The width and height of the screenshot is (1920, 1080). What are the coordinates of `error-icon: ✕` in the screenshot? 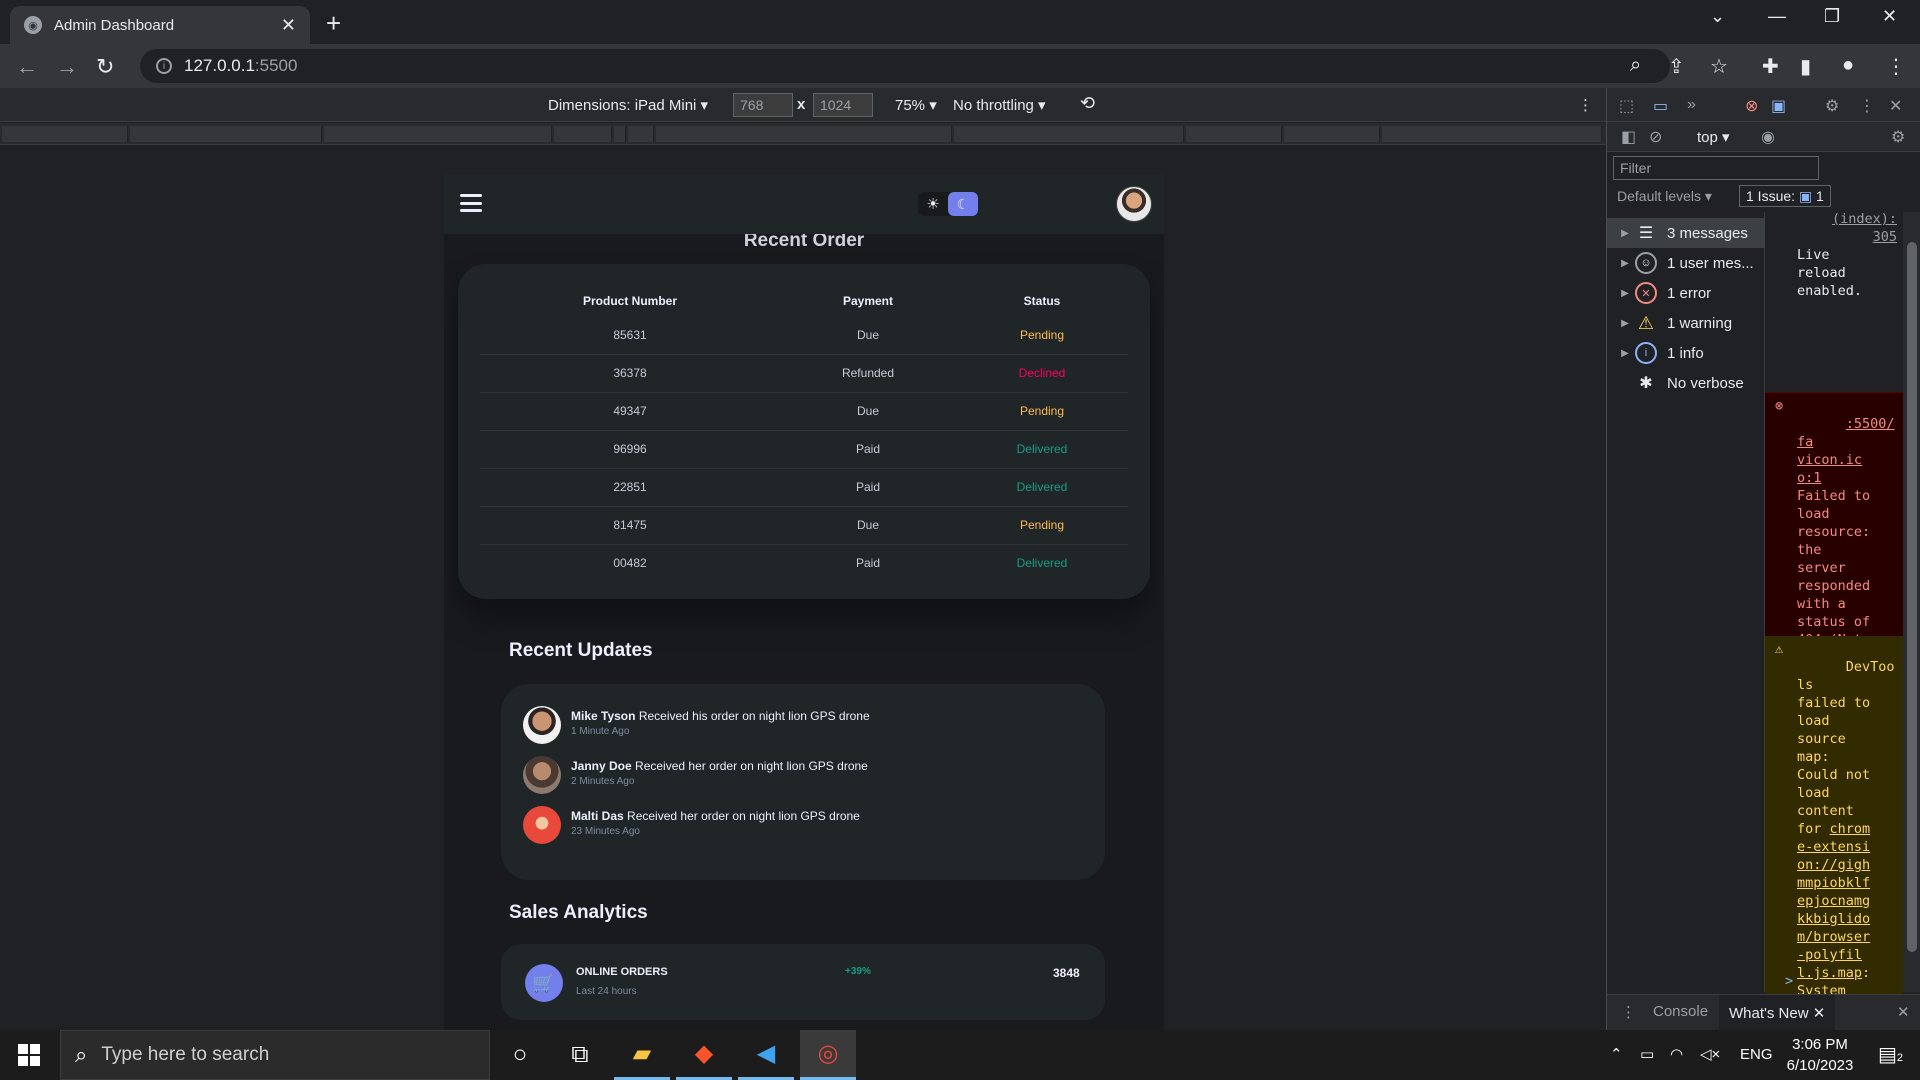 It's located at (1646, 293).